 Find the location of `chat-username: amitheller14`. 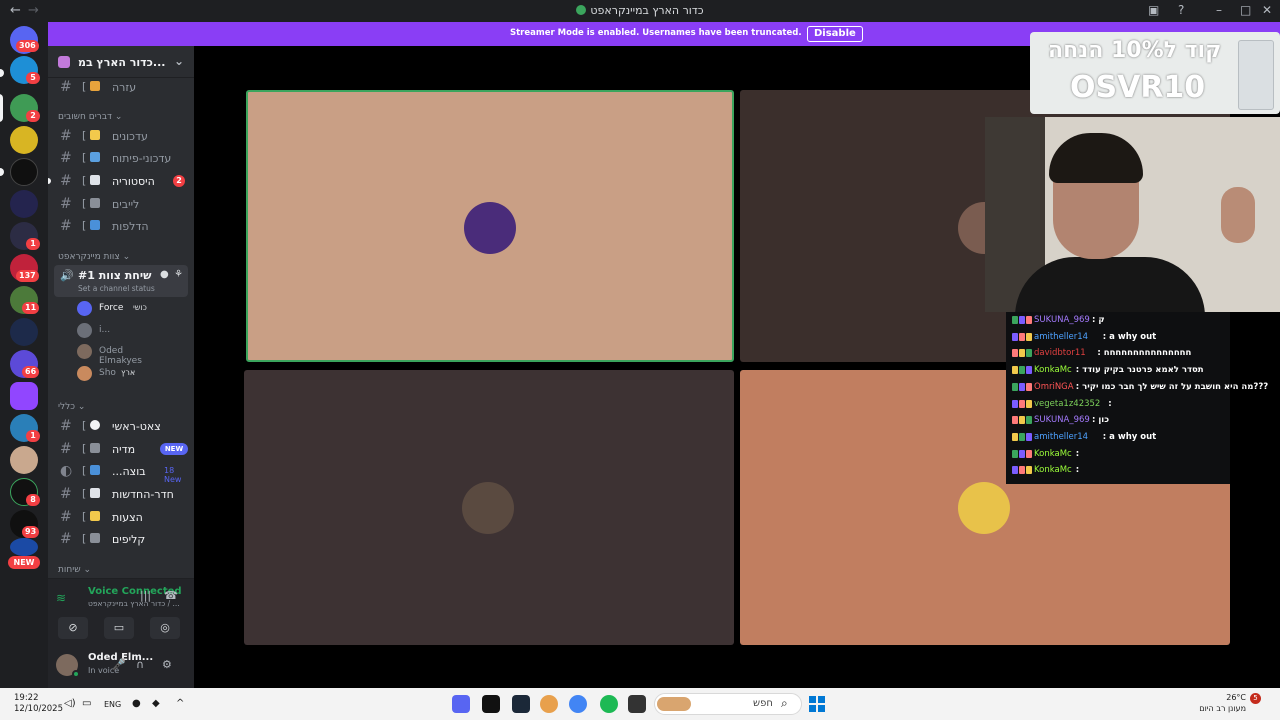

chat-username: amitheller14 is located at coordinates (1061, 336).